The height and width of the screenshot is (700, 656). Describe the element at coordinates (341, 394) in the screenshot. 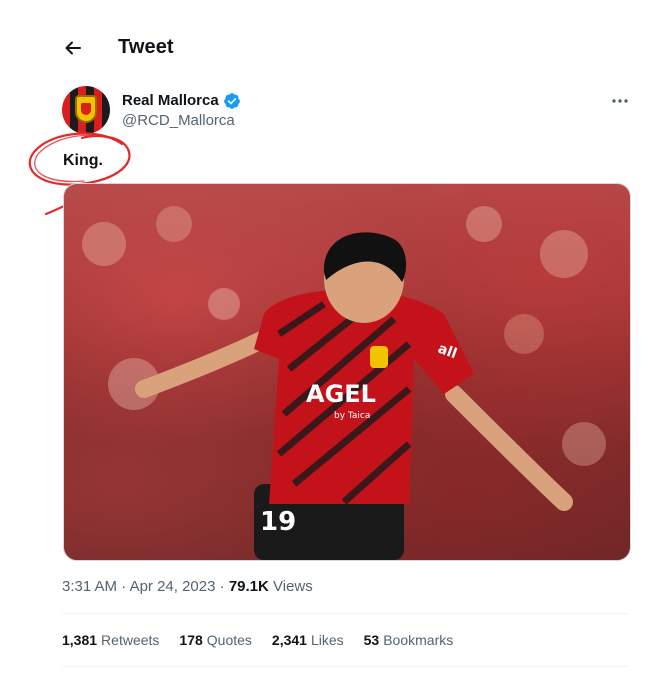

I see `jersey-sponsor-text: AGEL` at that location.